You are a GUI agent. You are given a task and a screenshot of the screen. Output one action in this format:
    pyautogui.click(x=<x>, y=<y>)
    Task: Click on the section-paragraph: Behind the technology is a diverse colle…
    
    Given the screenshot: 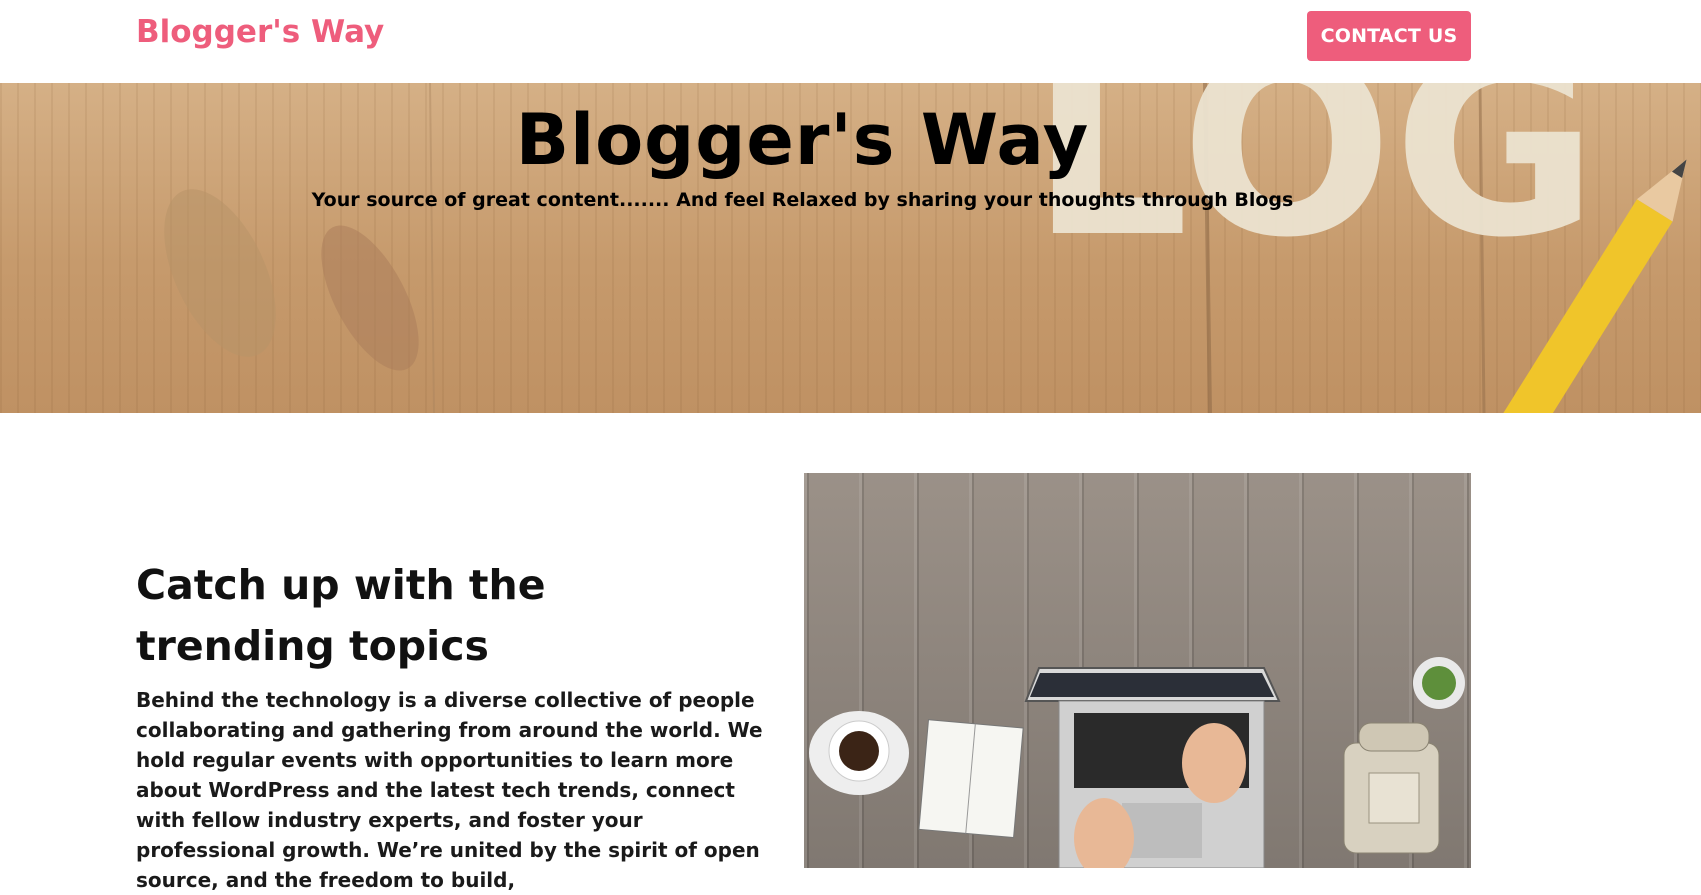 What is the action you would take?
    pyautogui.click(x=449, y=790)
    